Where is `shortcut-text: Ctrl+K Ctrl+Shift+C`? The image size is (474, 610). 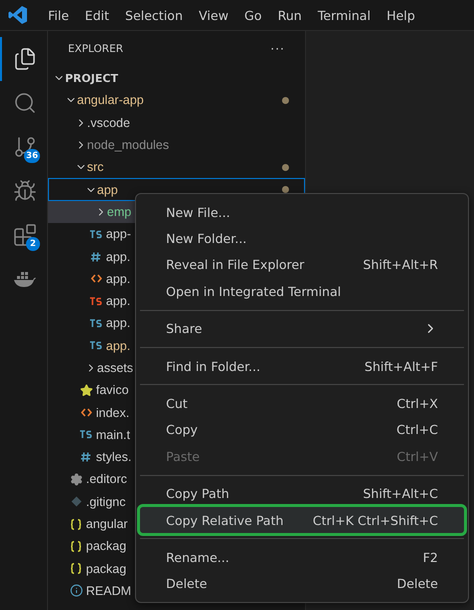
shortcut-text: Ctrl+K Ctrl+Shift+C is located at coordinates (375, 520).